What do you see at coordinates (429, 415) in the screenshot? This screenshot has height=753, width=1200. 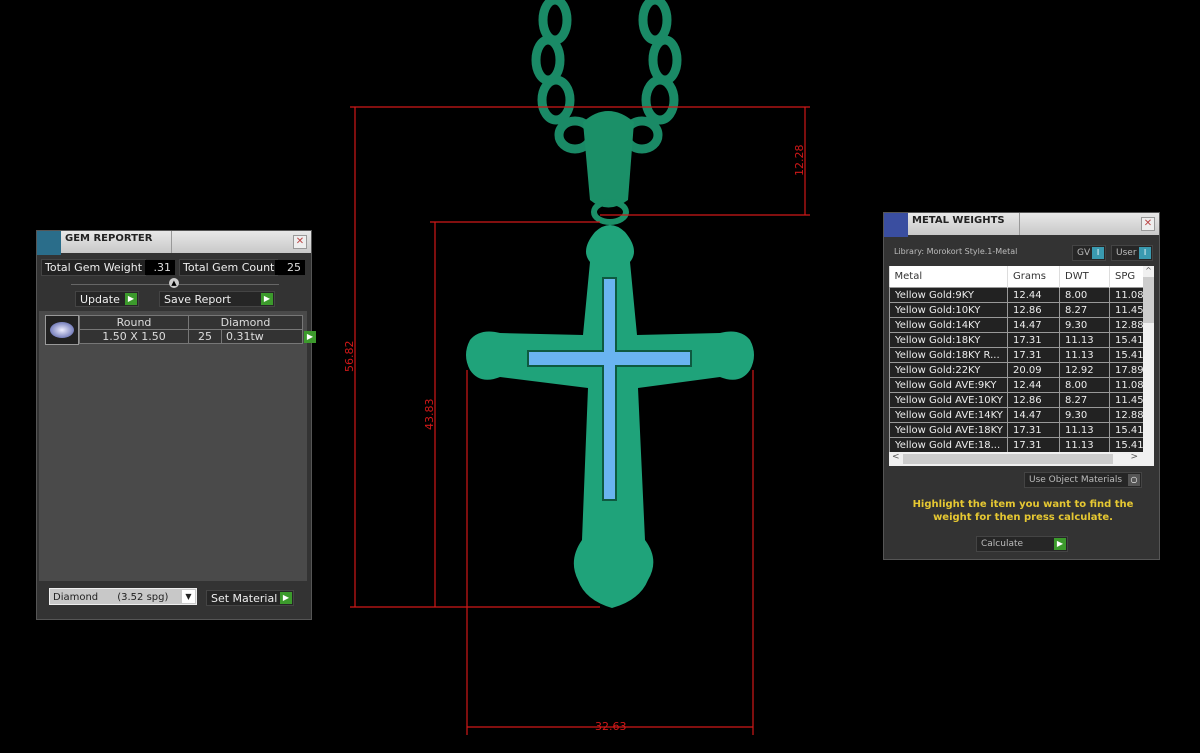 I see `dim-cross-height: 43.83` at bounding box center [429, 415].